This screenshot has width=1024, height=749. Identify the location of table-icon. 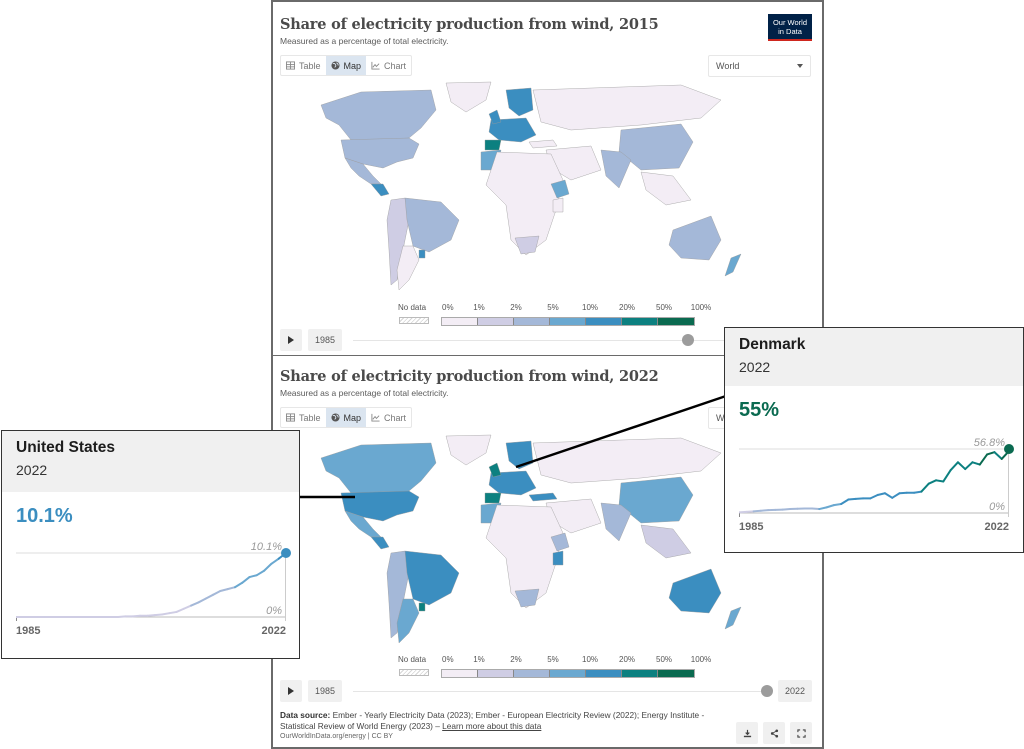
(290, 65).